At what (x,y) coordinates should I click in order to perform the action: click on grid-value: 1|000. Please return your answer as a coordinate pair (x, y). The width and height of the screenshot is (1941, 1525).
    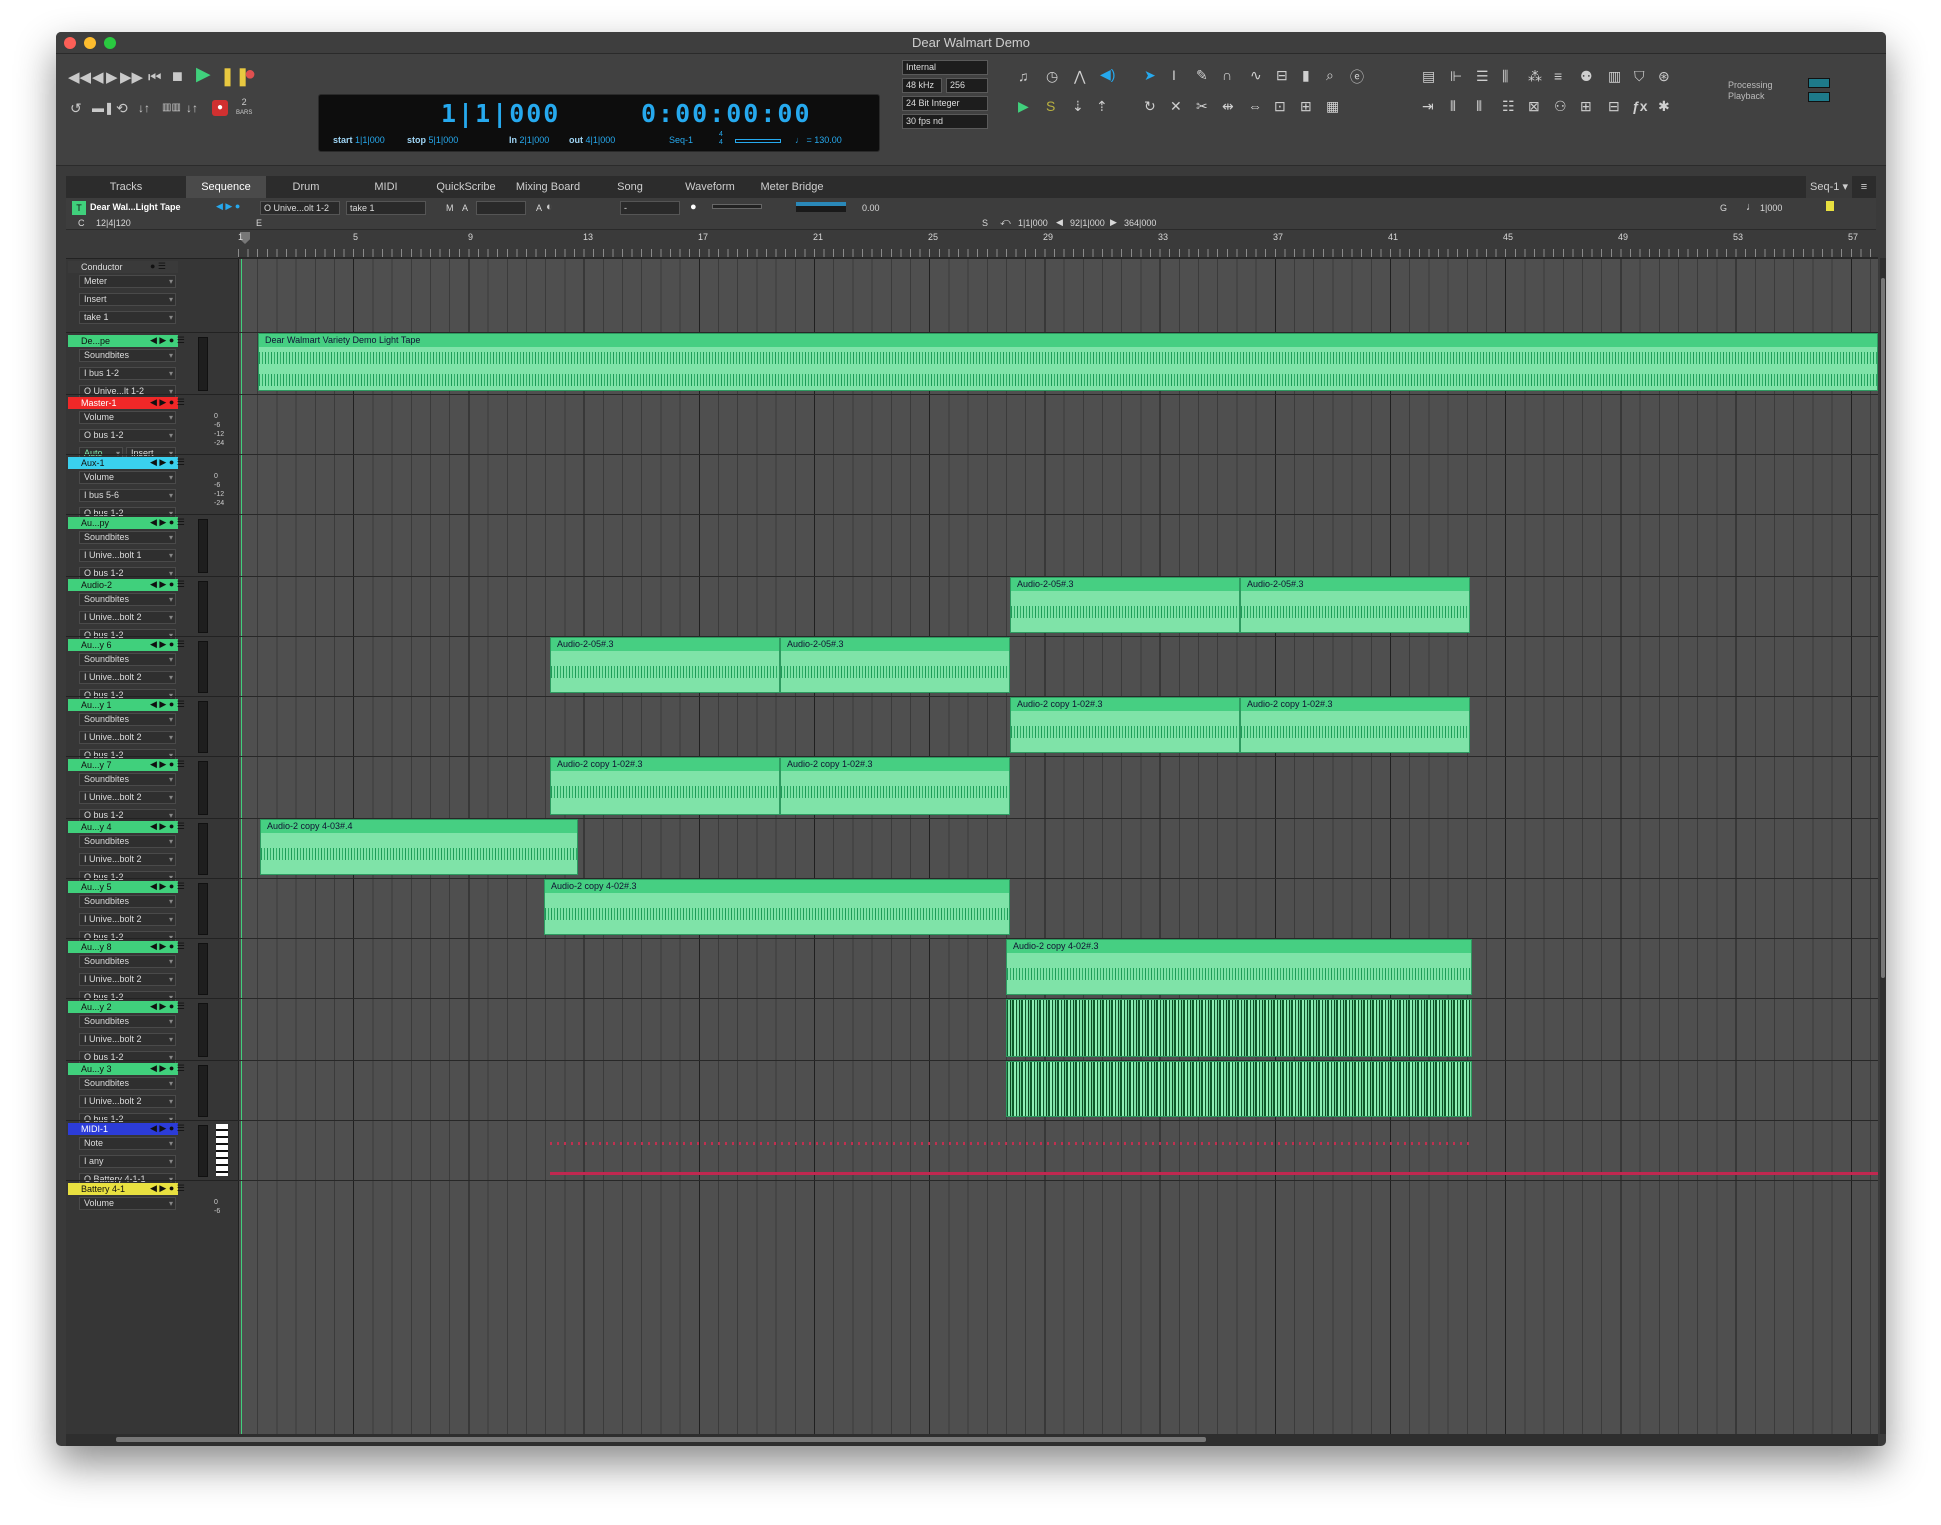
    Looking at the image, I should click on (1771, 208).